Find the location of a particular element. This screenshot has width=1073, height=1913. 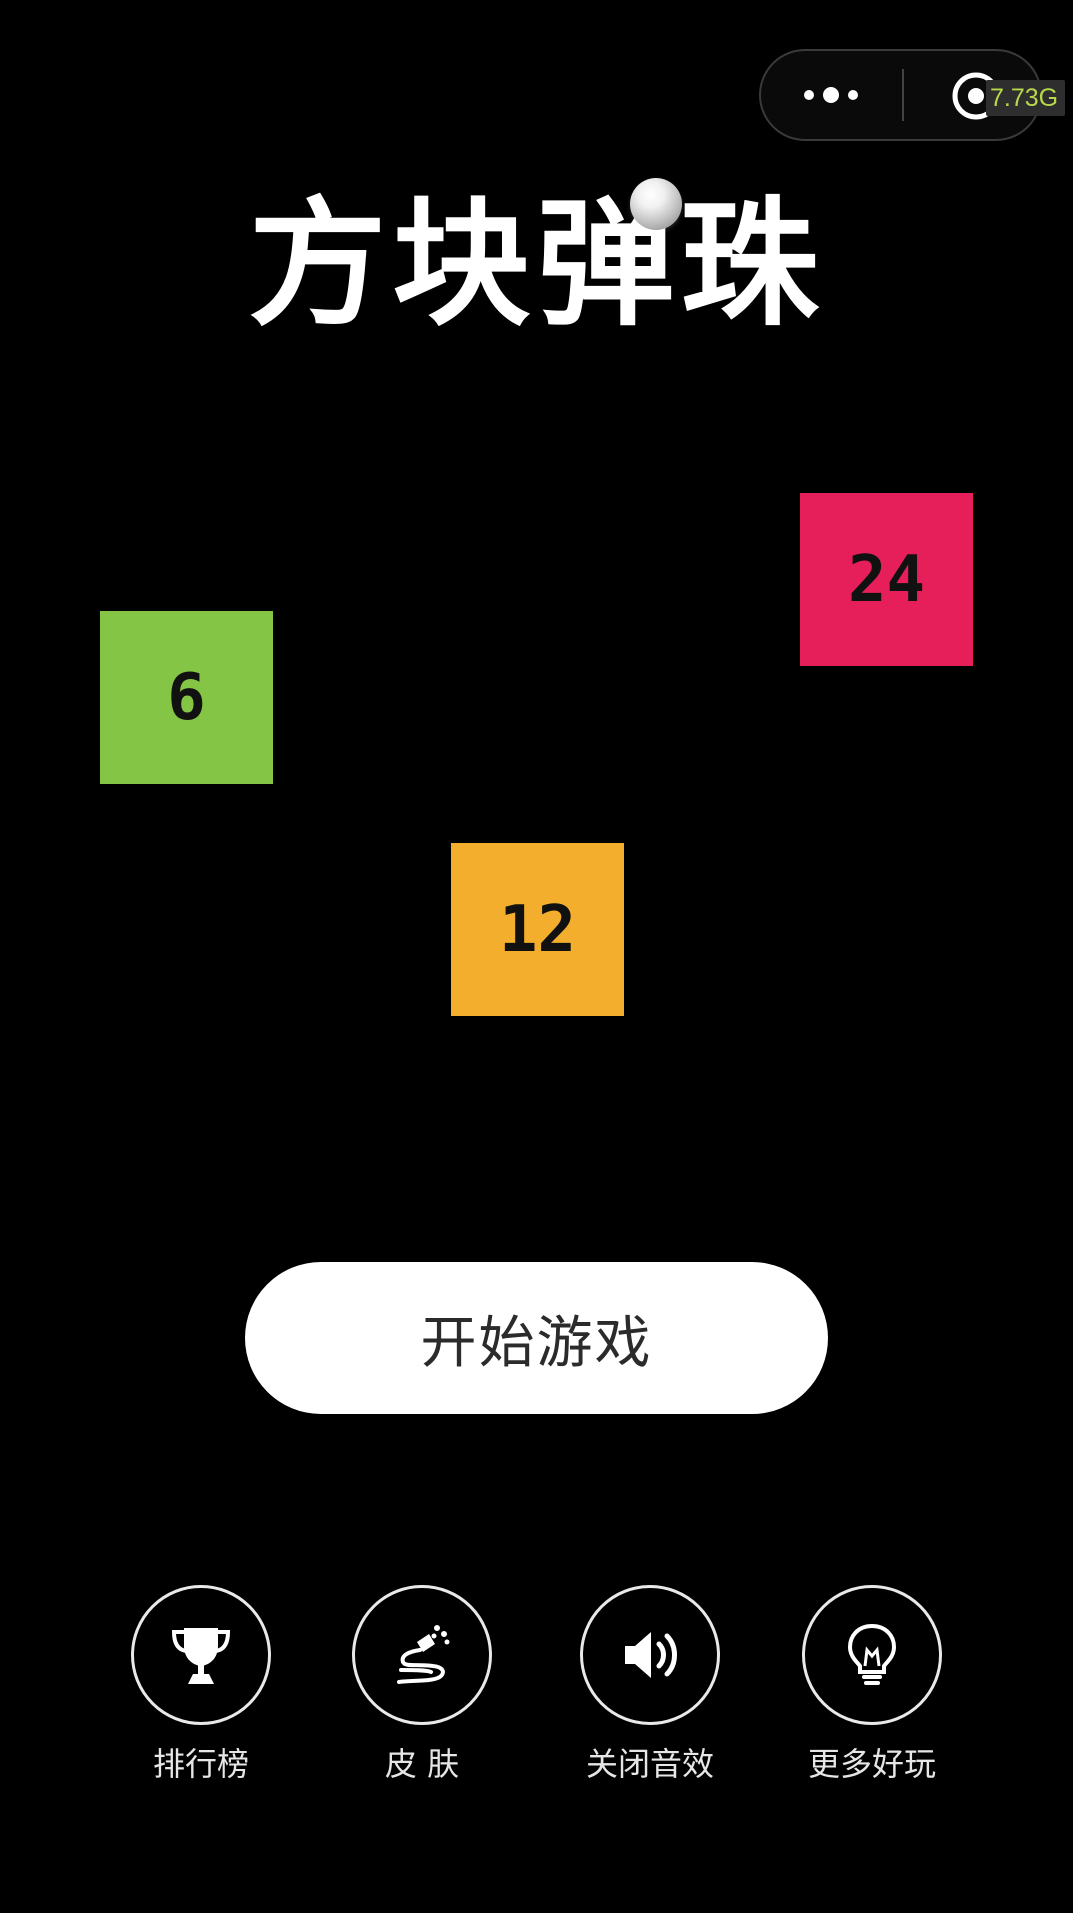

more-games-label: 更多好玩 is located at coordinates (871, 1764).